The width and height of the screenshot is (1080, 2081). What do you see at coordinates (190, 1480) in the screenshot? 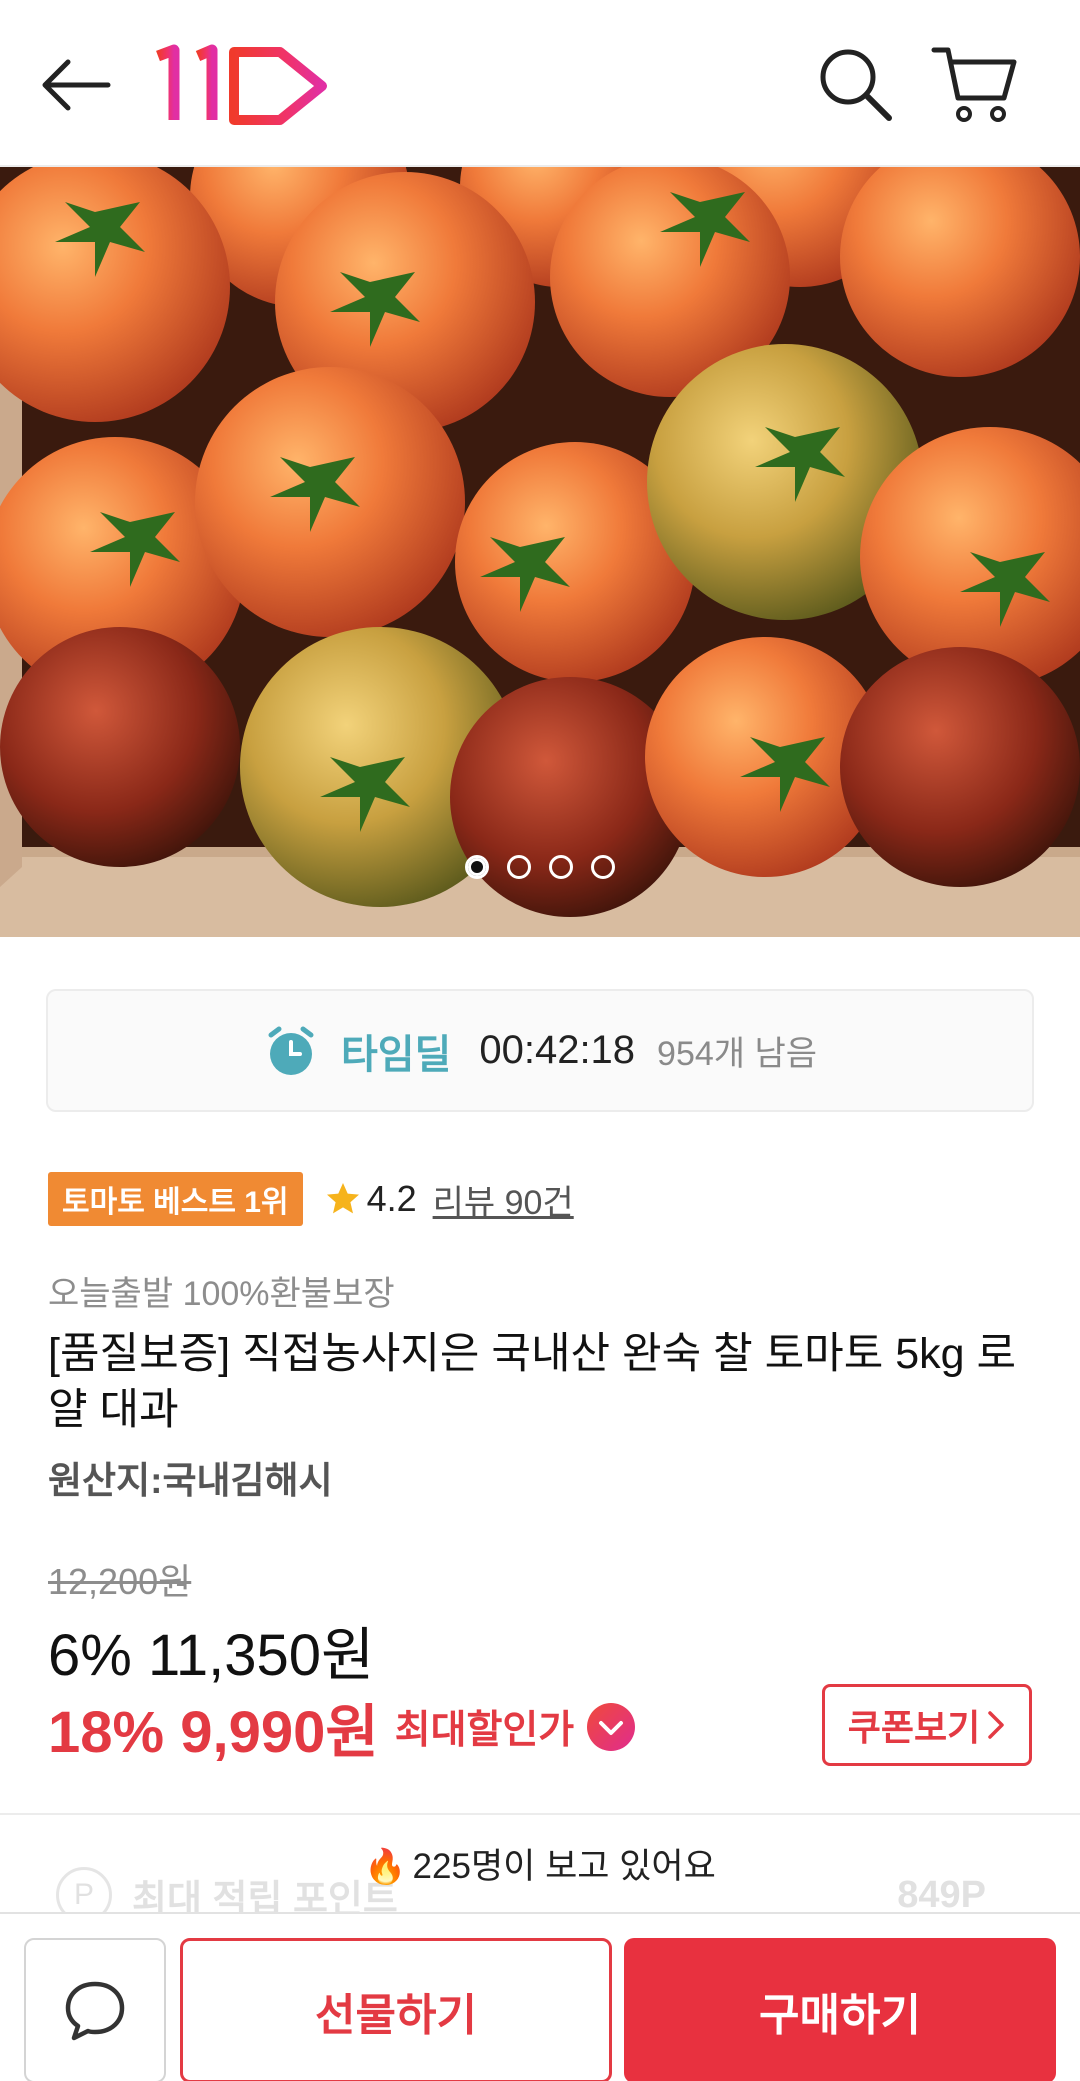
I see `origin-label: 원산지:국내김해시` at bounding box center [190, 1480].